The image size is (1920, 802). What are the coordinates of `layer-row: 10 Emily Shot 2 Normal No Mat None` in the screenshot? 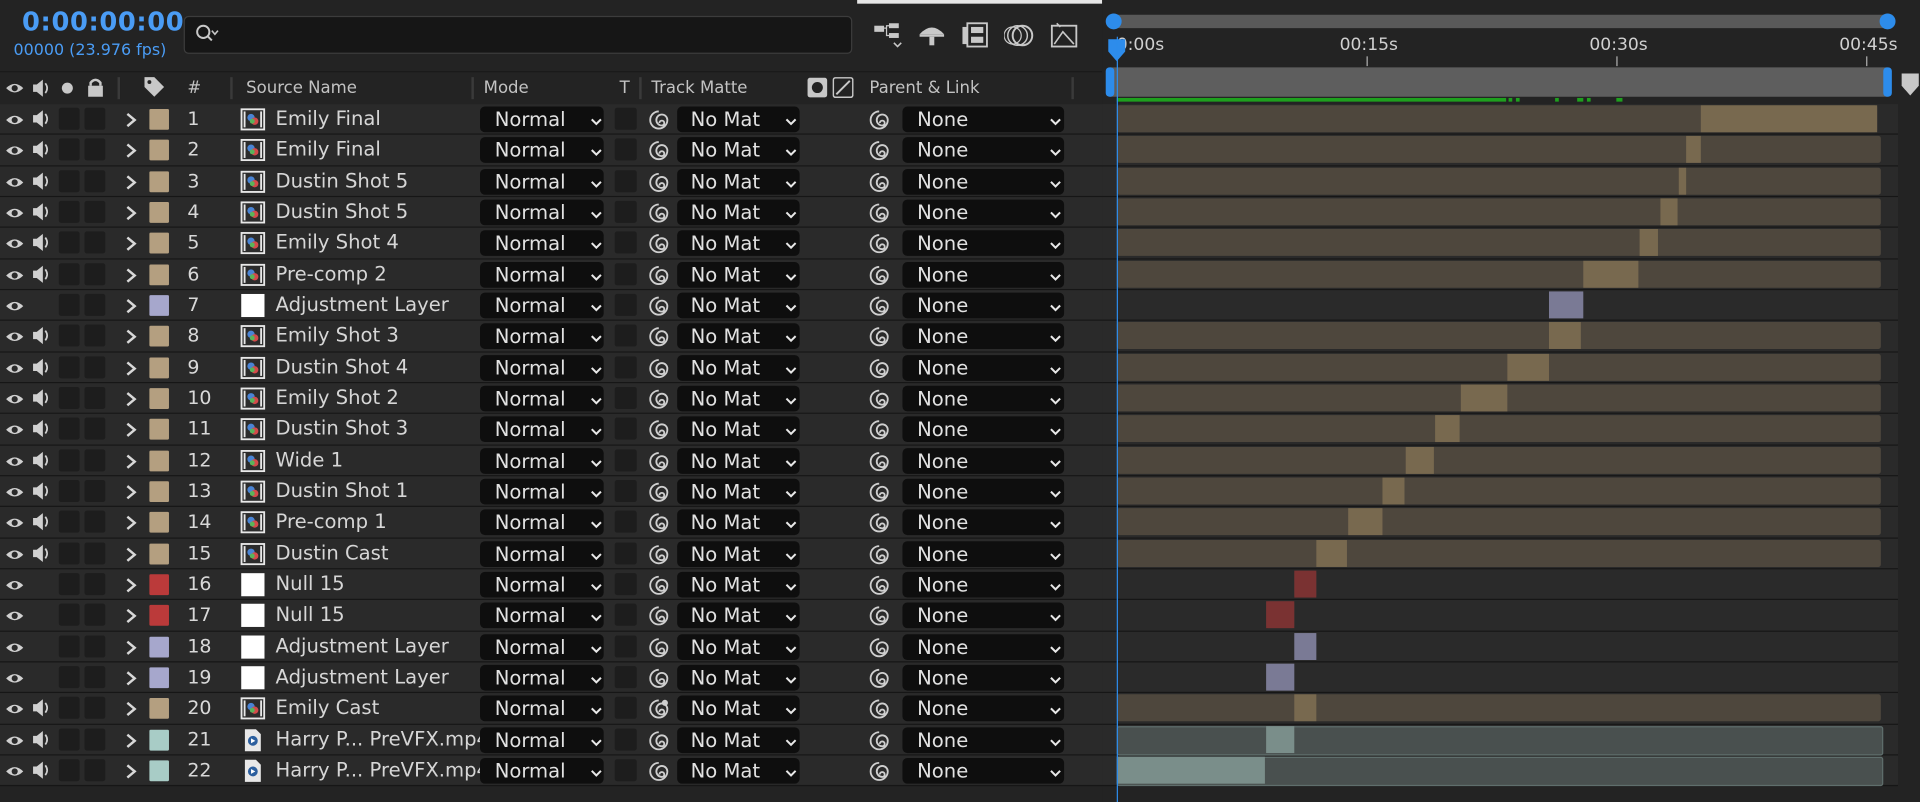 It's located at (551, 399).